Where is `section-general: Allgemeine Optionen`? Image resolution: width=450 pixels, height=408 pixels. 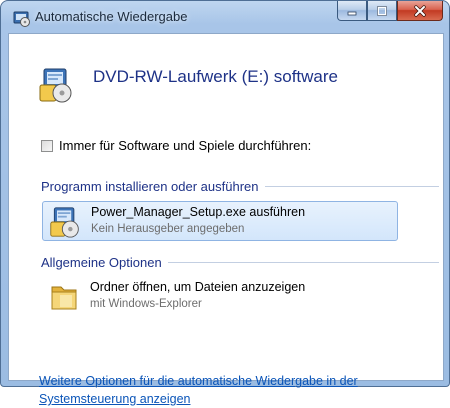 section-general: Allgemeine Optionen is located at coordinates (240, 262).